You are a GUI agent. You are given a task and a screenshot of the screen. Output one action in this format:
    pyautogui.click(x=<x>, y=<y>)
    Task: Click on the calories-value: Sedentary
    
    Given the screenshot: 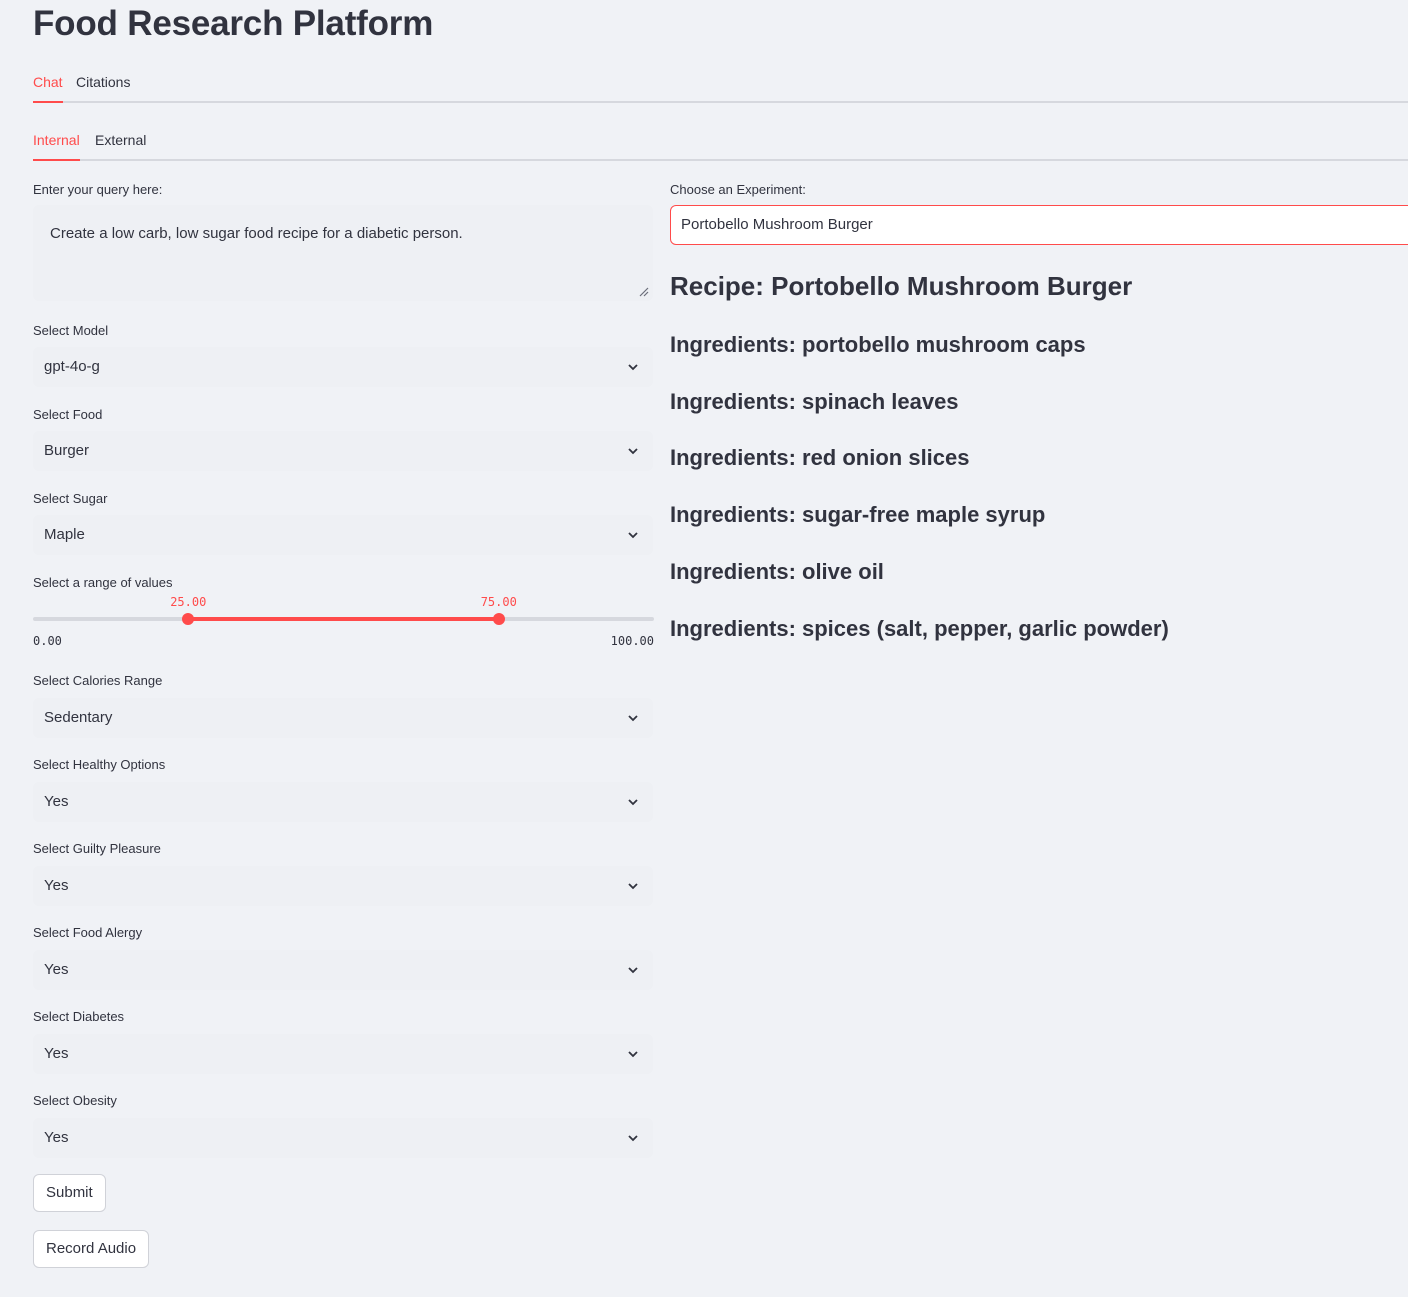 What is the action you would take?
    pyautogui.click(x=78, y=717)
    